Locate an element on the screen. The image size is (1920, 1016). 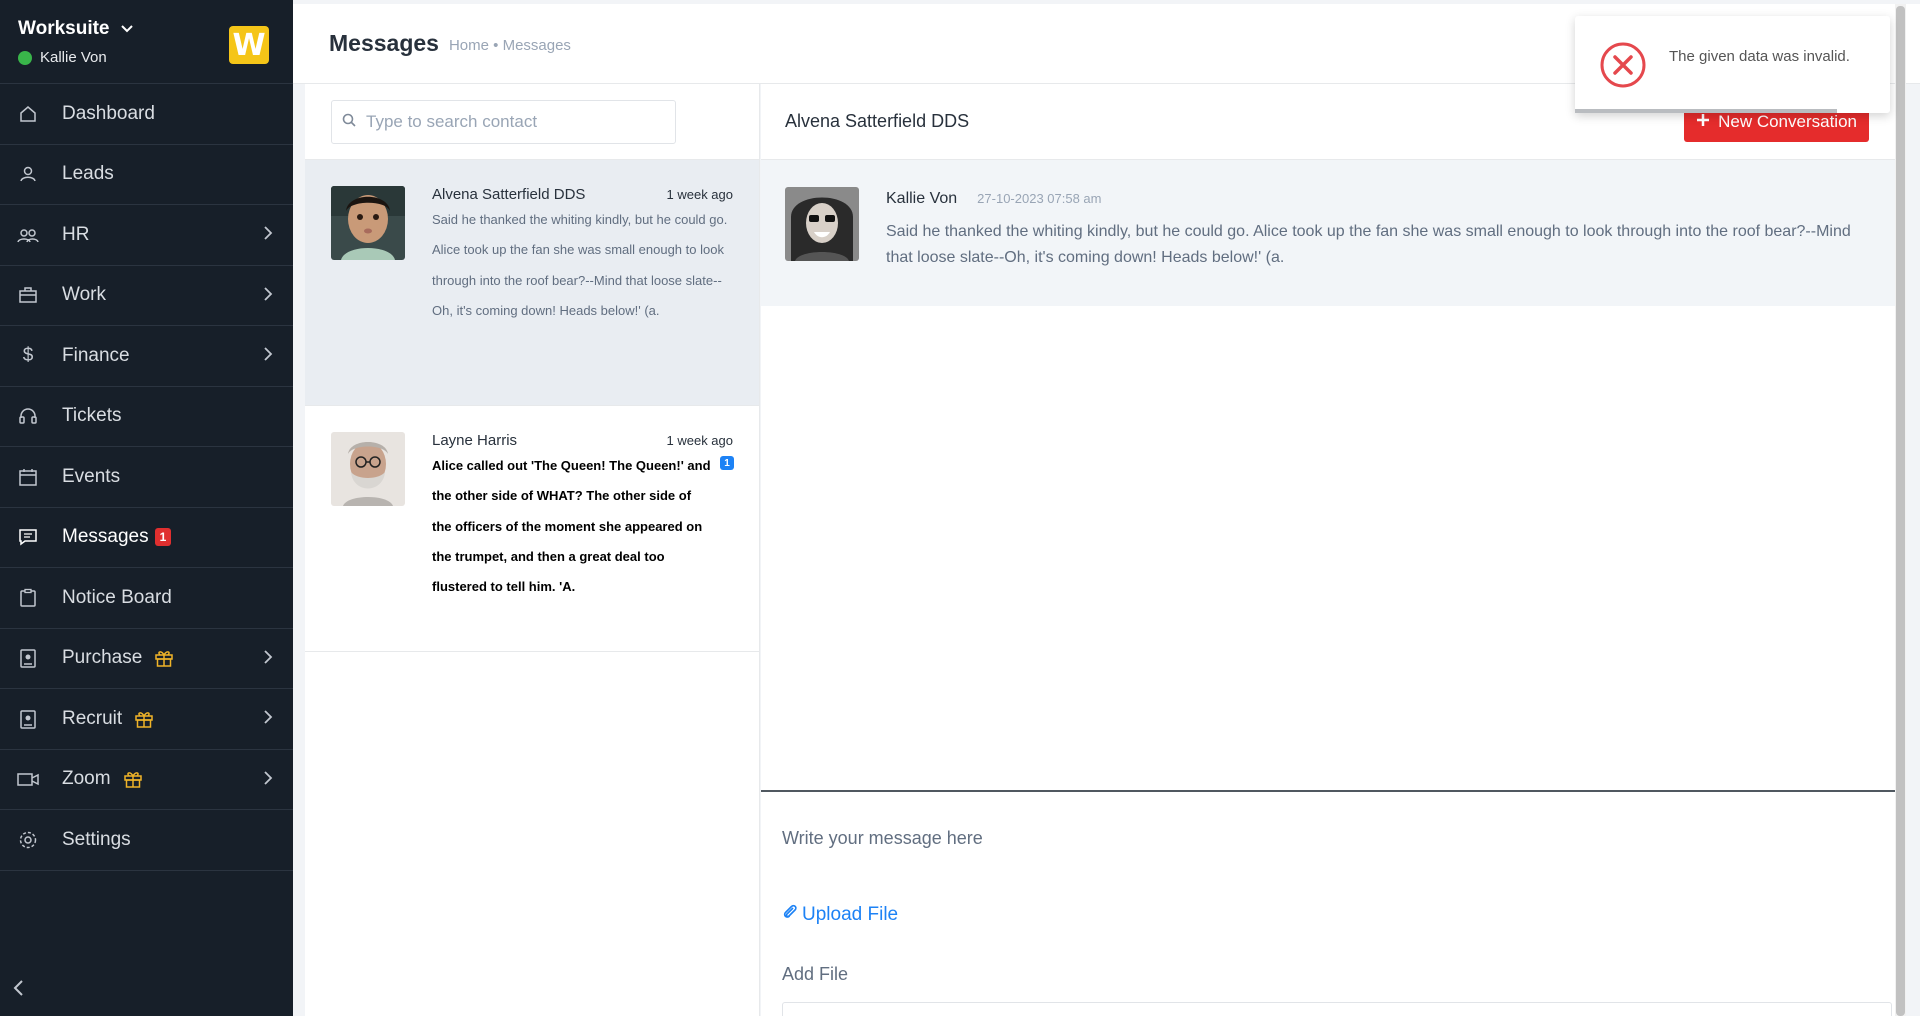
video-icon is located at coordinates (28, 779).